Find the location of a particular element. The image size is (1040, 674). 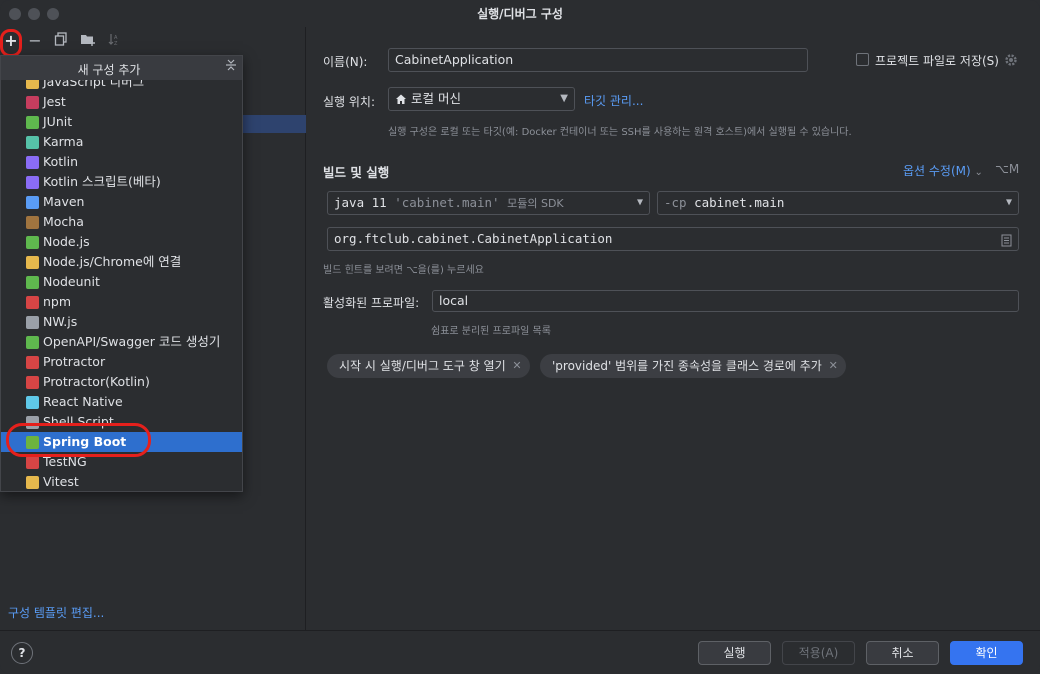

configuration-type-label: Protractor is located at coordinates (74, 361).